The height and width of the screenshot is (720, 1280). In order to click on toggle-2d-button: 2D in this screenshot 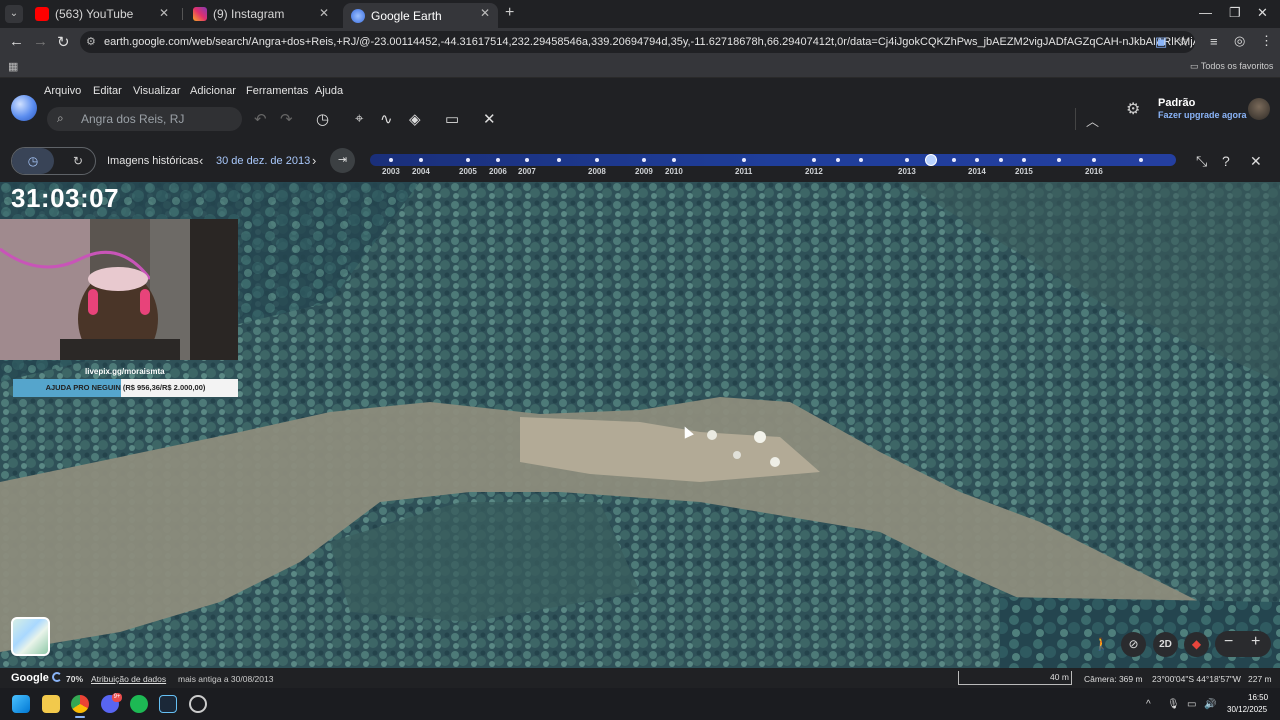, I will do `click(1165, 644)`.